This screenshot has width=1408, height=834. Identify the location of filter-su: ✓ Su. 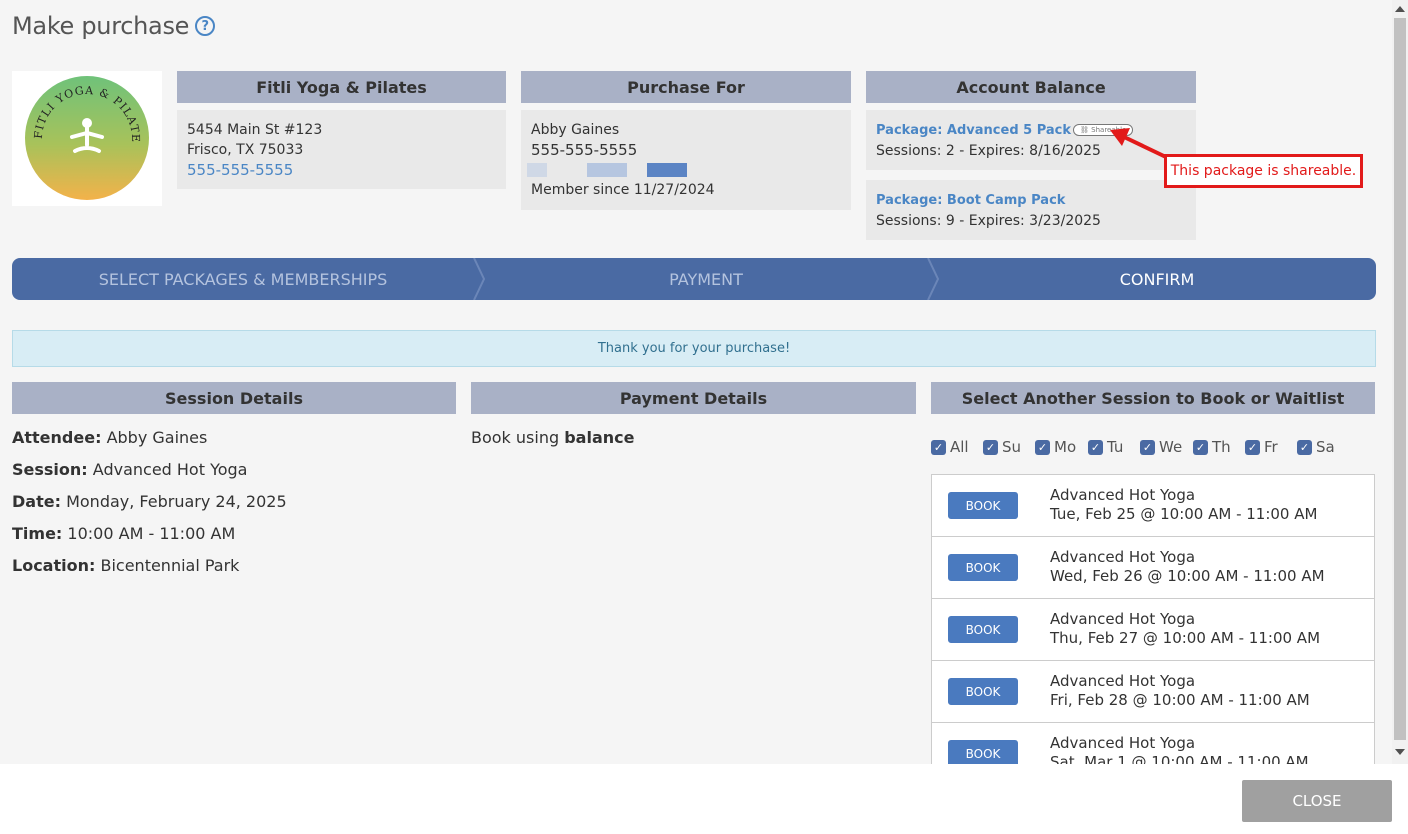
(1002, 447).